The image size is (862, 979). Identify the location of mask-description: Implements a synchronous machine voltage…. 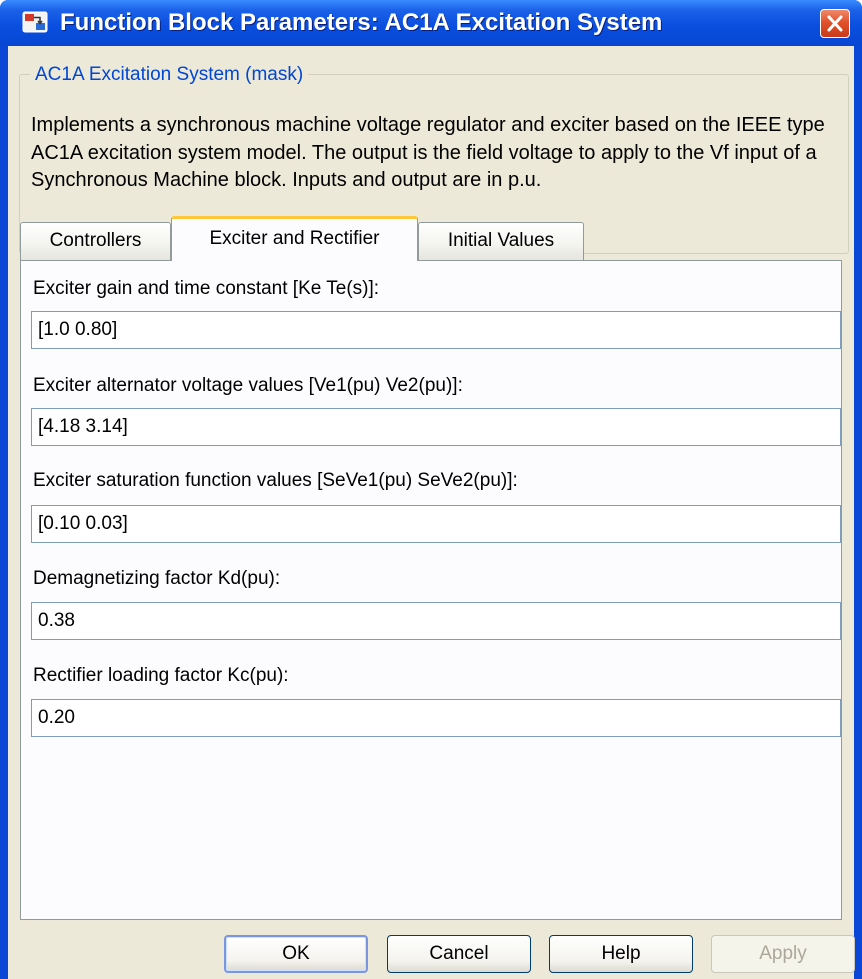
(428, 152).